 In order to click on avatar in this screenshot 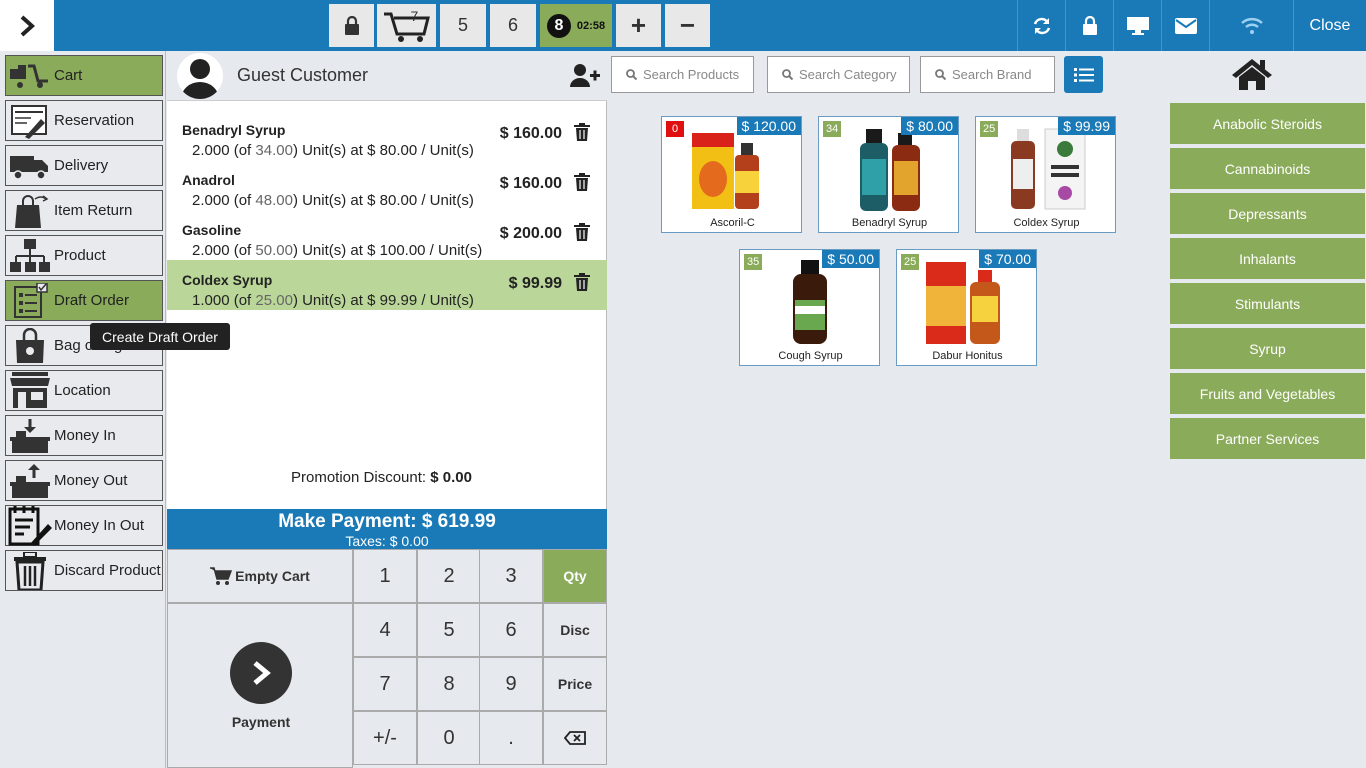, I will do `click(200, 76)`.